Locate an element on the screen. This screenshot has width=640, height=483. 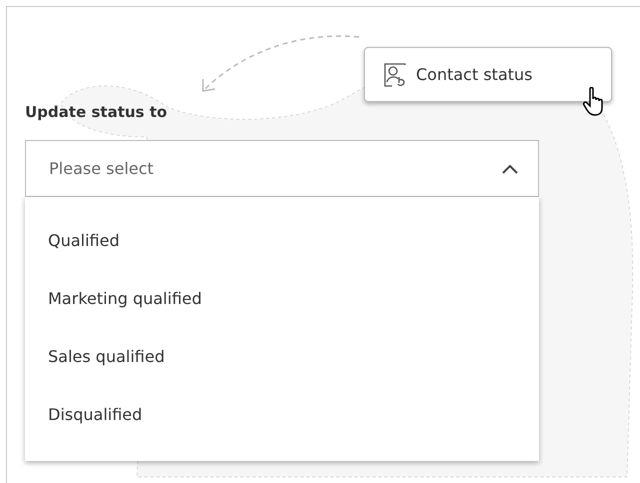
status-select: Please select is located at coordinates (282, 168).